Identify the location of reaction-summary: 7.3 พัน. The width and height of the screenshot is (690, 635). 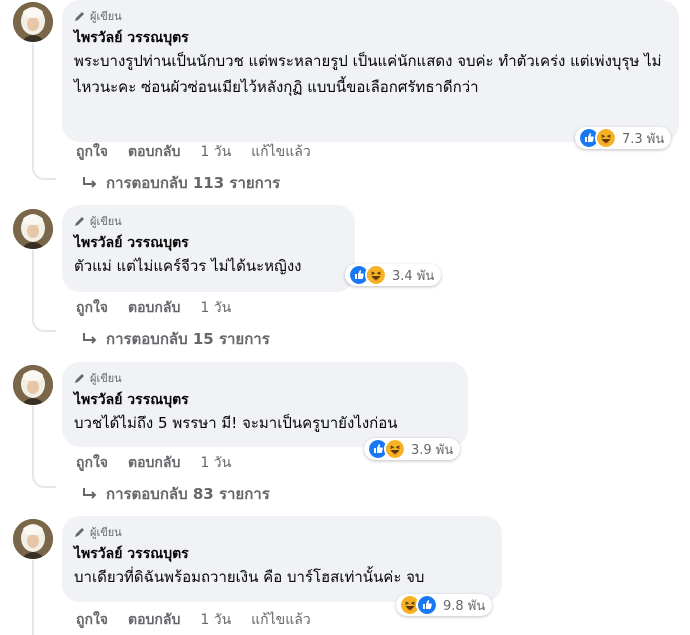
(623, 138).